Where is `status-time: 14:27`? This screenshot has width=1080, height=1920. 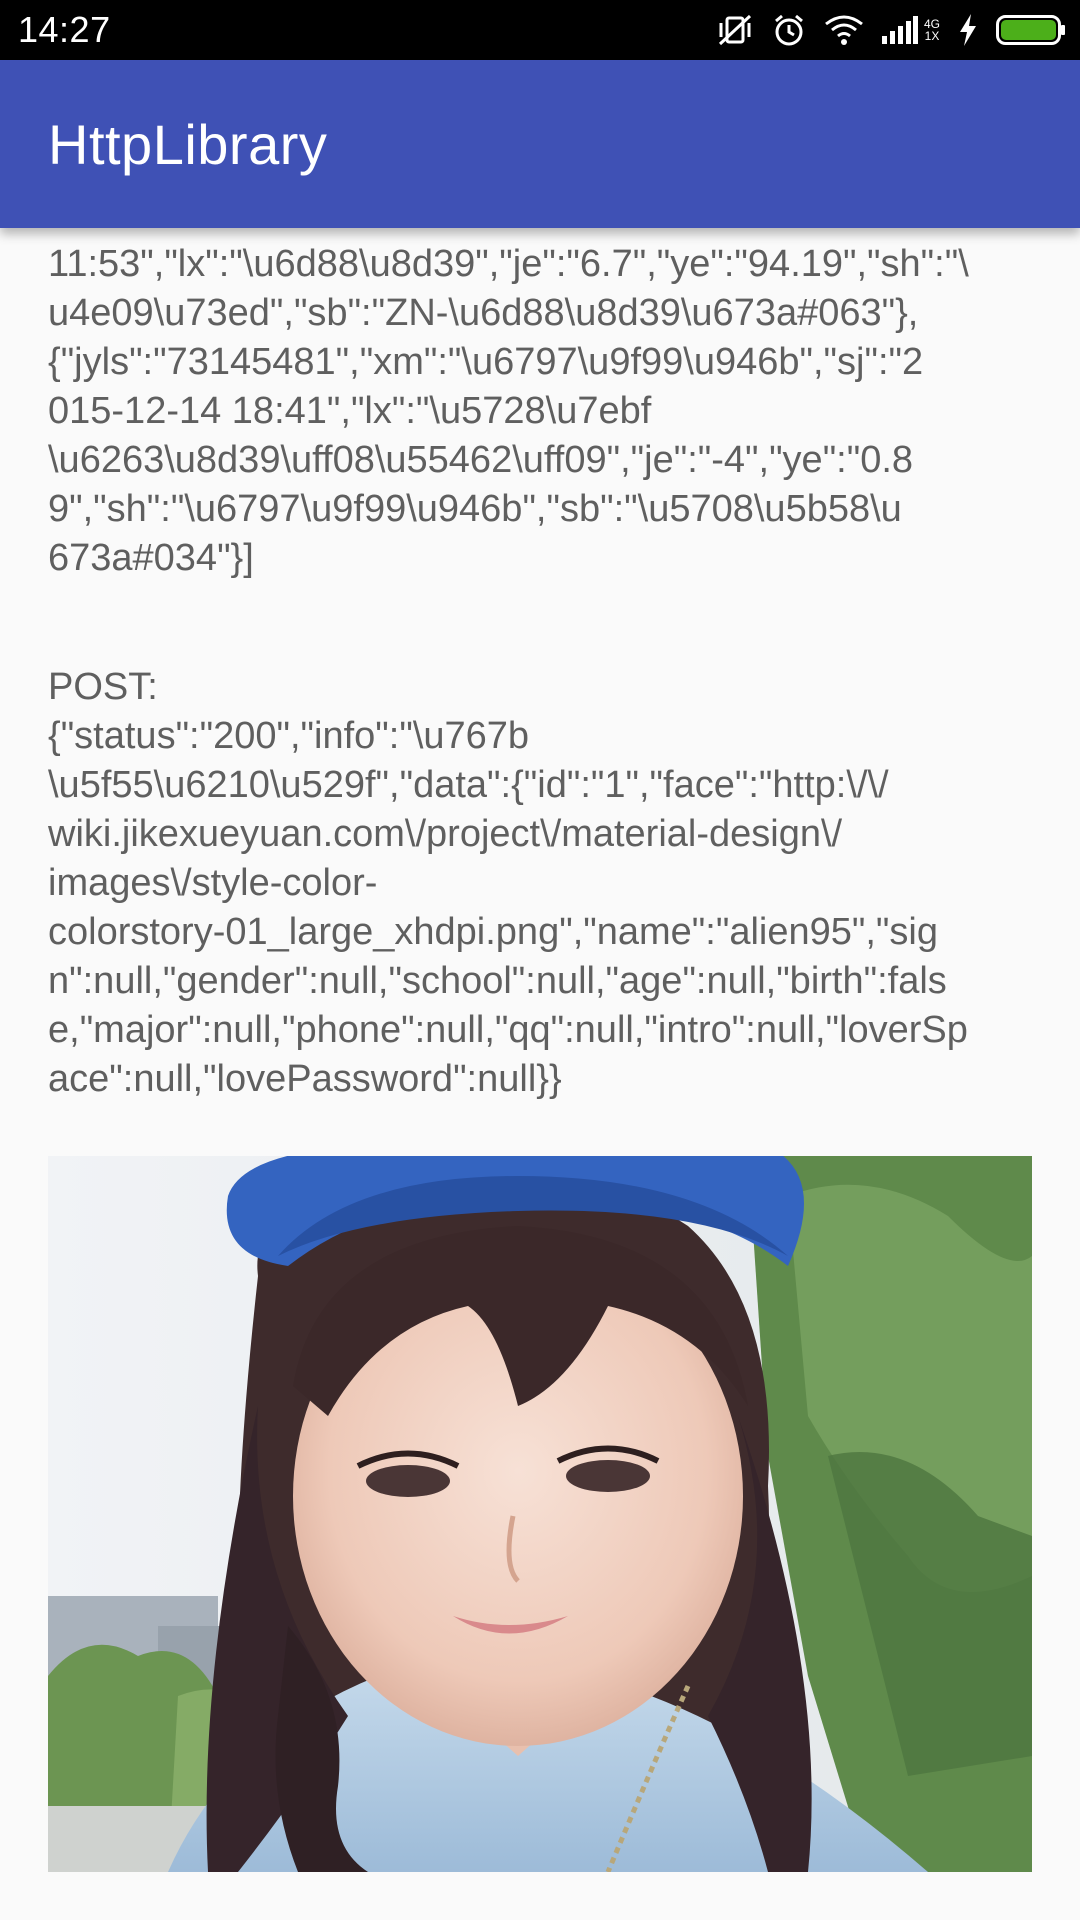
status-time: 14:27 is located at coordinates (64, 29).